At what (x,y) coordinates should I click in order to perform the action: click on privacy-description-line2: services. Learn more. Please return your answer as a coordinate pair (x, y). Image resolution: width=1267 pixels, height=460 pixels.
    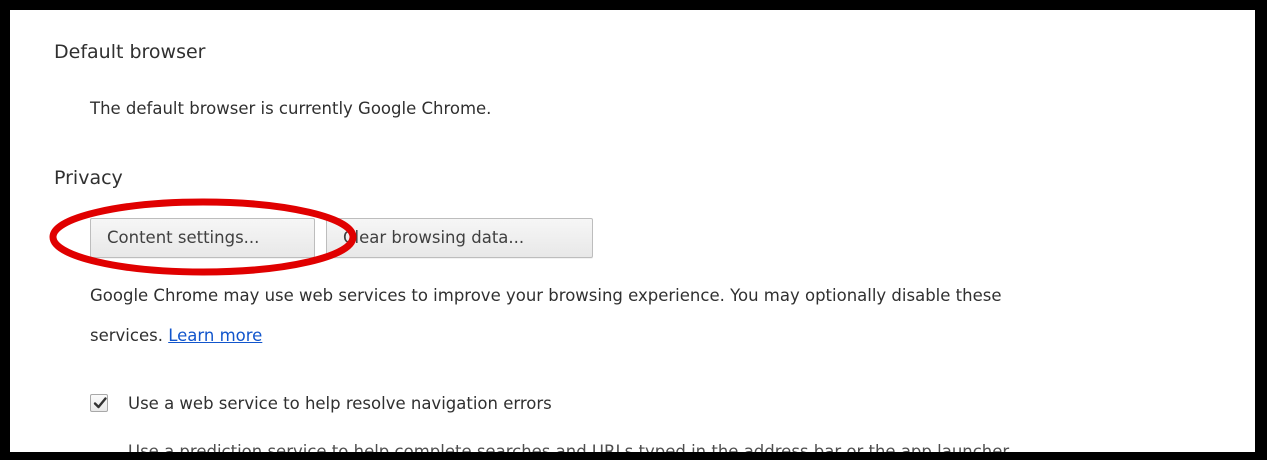
    Looking at the image, I should click on (176, 335).